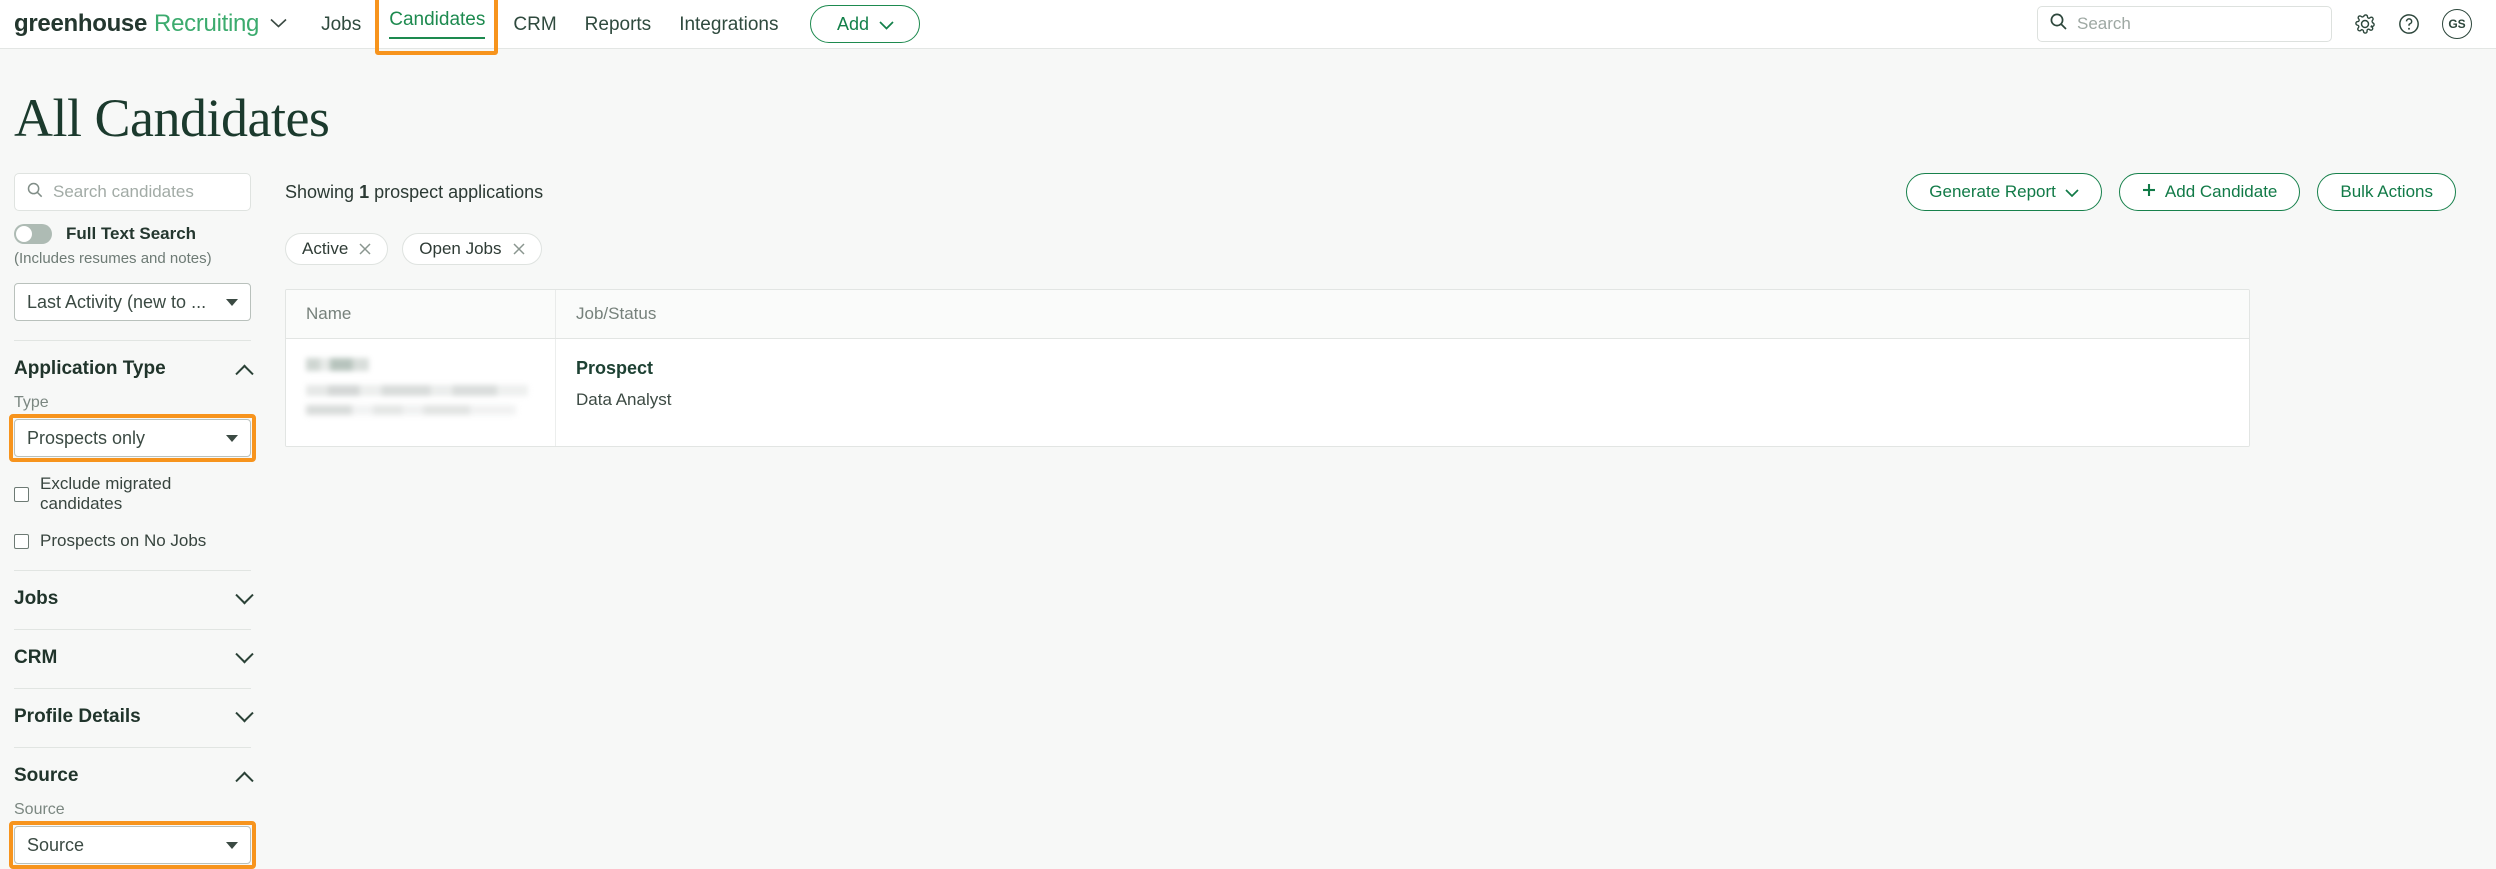 Image resolution: width=2496 pixels, height=869 pixels. Describe the element at coordinates (81, 23) in the screenshot. I see `brand-name-primary: greenhouse` at that location.